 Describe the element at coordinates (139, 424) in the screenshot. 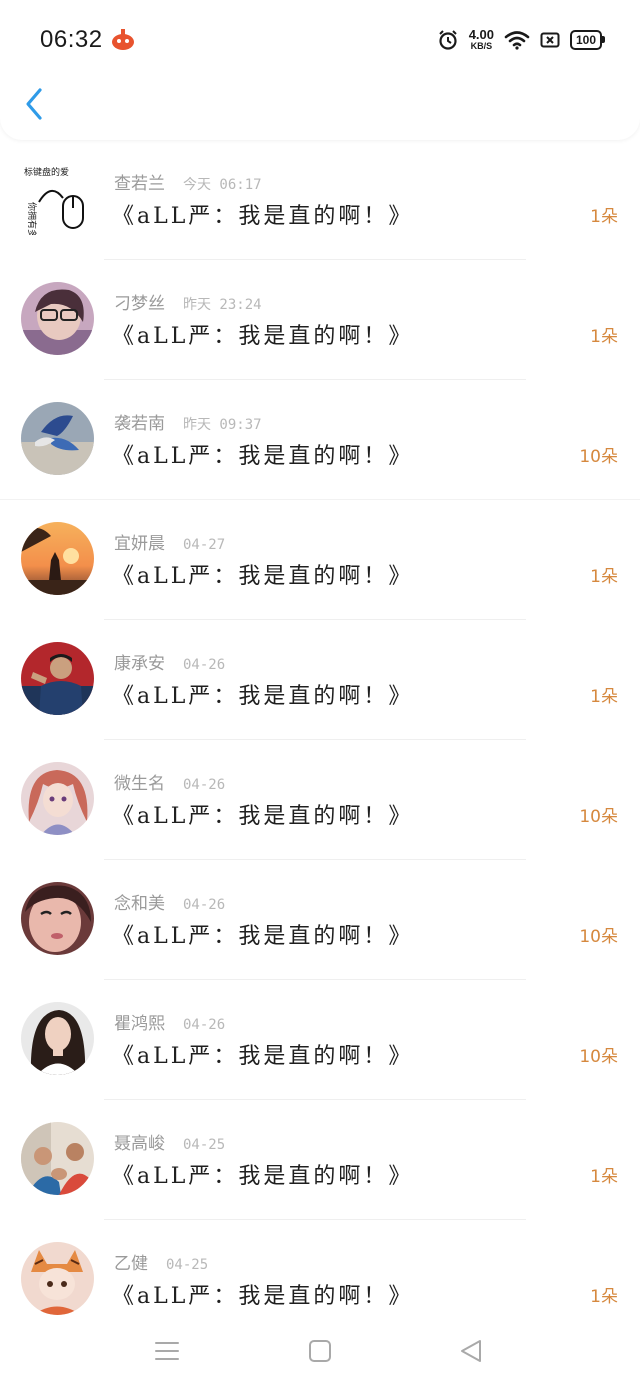

I see `sender-name: 袭若南` at that location.